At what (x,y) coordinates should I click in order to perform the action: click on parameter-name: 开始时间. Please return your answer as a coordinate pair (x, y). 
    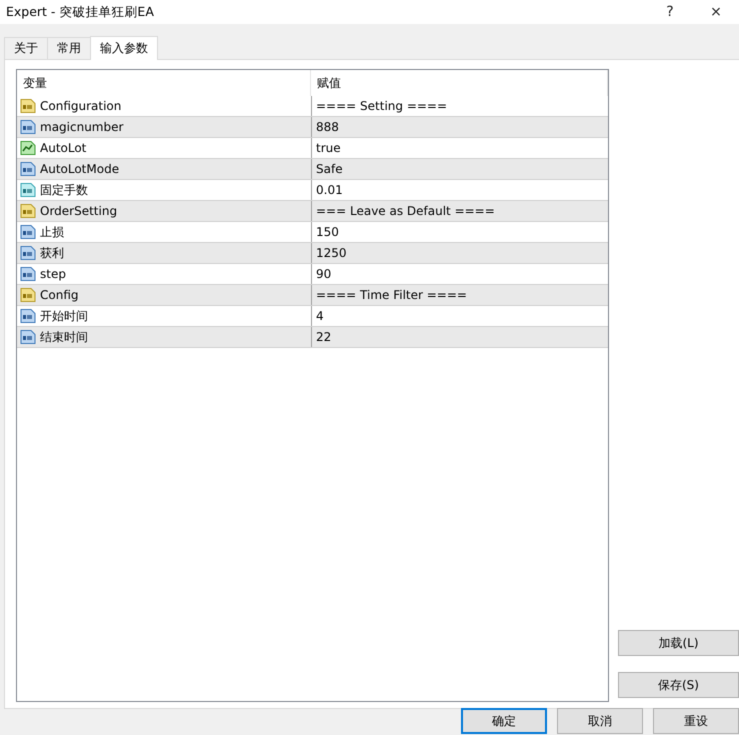
    Looking at the image, I should click on (64, 316).